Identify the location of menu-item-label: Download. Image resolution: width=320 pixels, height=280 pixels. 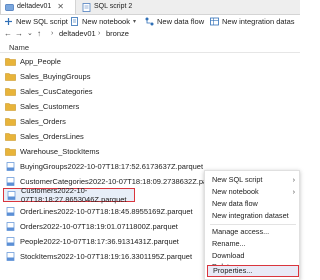
(228, 255).